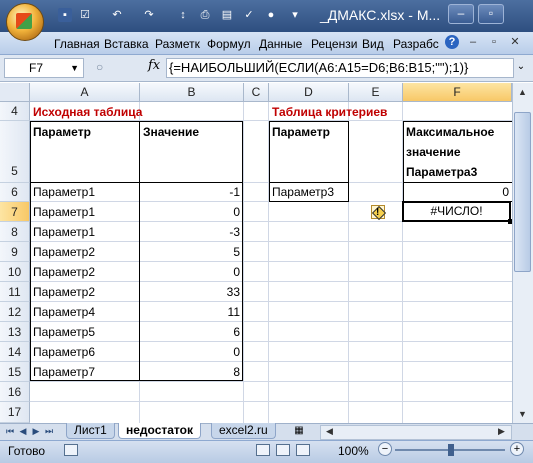 The image size is (533, 463). Describe the element at coordinates (334, 44) in the screenshot. I see `tab-review: Рецензи` at that location.